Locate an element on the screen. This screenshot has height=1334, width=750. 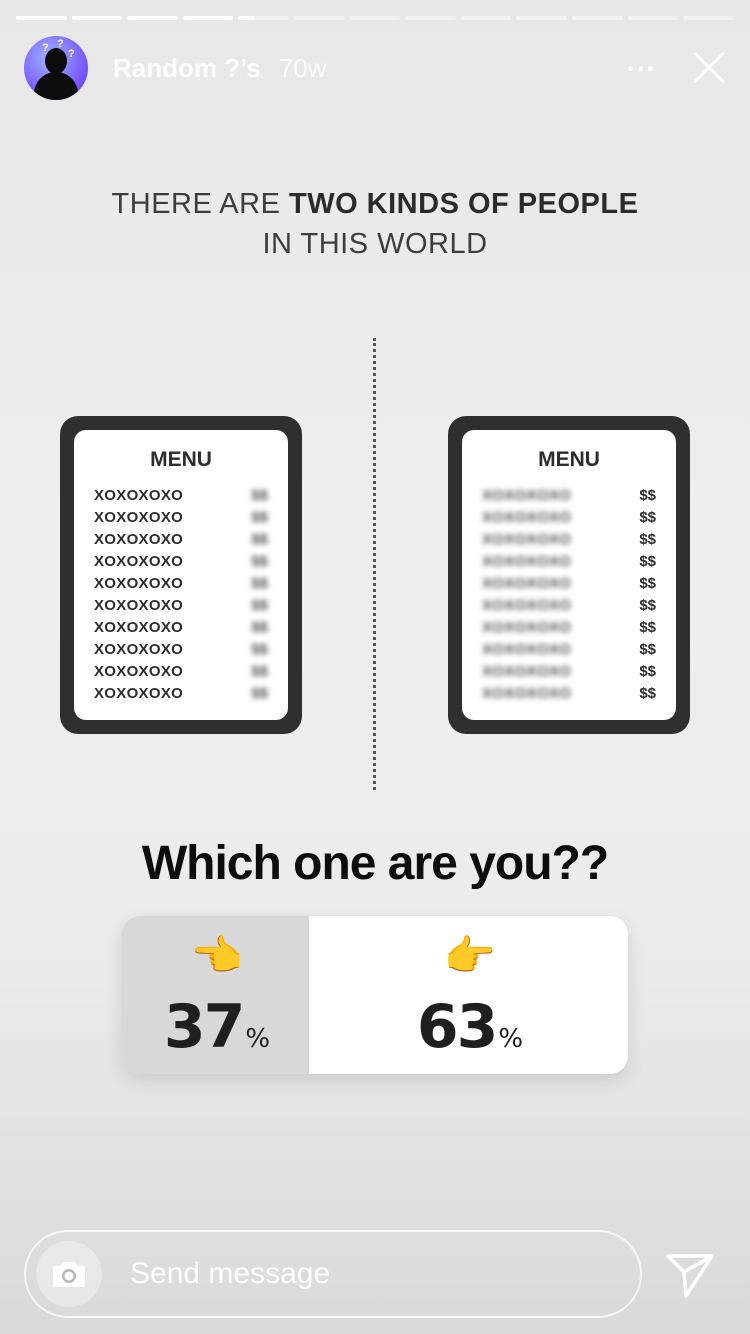
poll-option-right: 👉 63% is located at coordinates (470, 995).